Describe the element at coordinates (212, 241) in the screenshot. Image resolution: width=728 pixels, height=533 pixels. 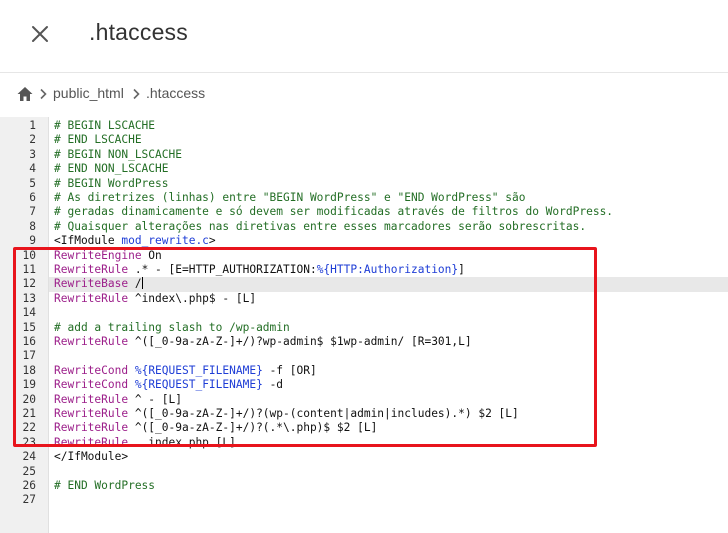
I see `code-token: >` at that location.